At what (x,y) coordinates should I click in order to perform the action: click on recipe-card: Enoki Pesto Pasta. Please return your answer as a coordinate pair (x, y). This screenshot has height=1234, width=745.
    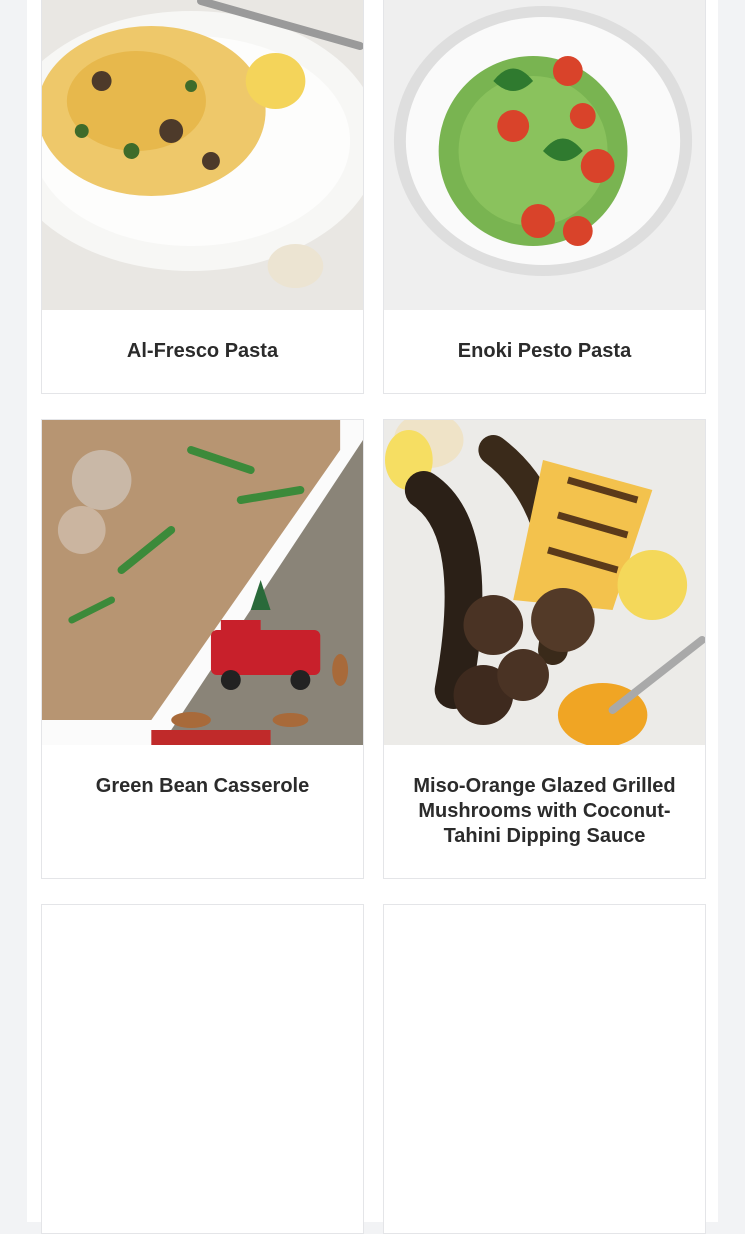
    Looking at the image, I should click on (544, 197).